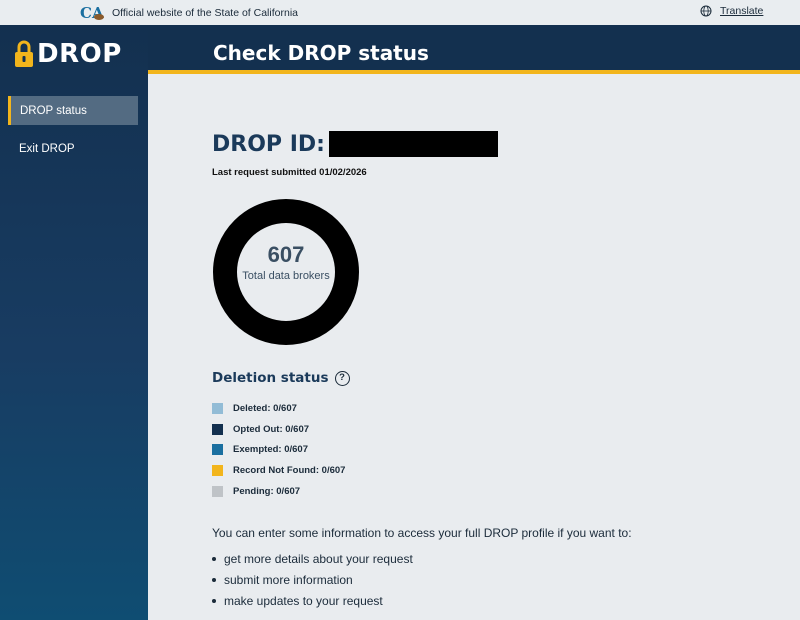 This screenshot has width=800, height=620. I want to click on page-title: Check DROP status, so click(321, 53).